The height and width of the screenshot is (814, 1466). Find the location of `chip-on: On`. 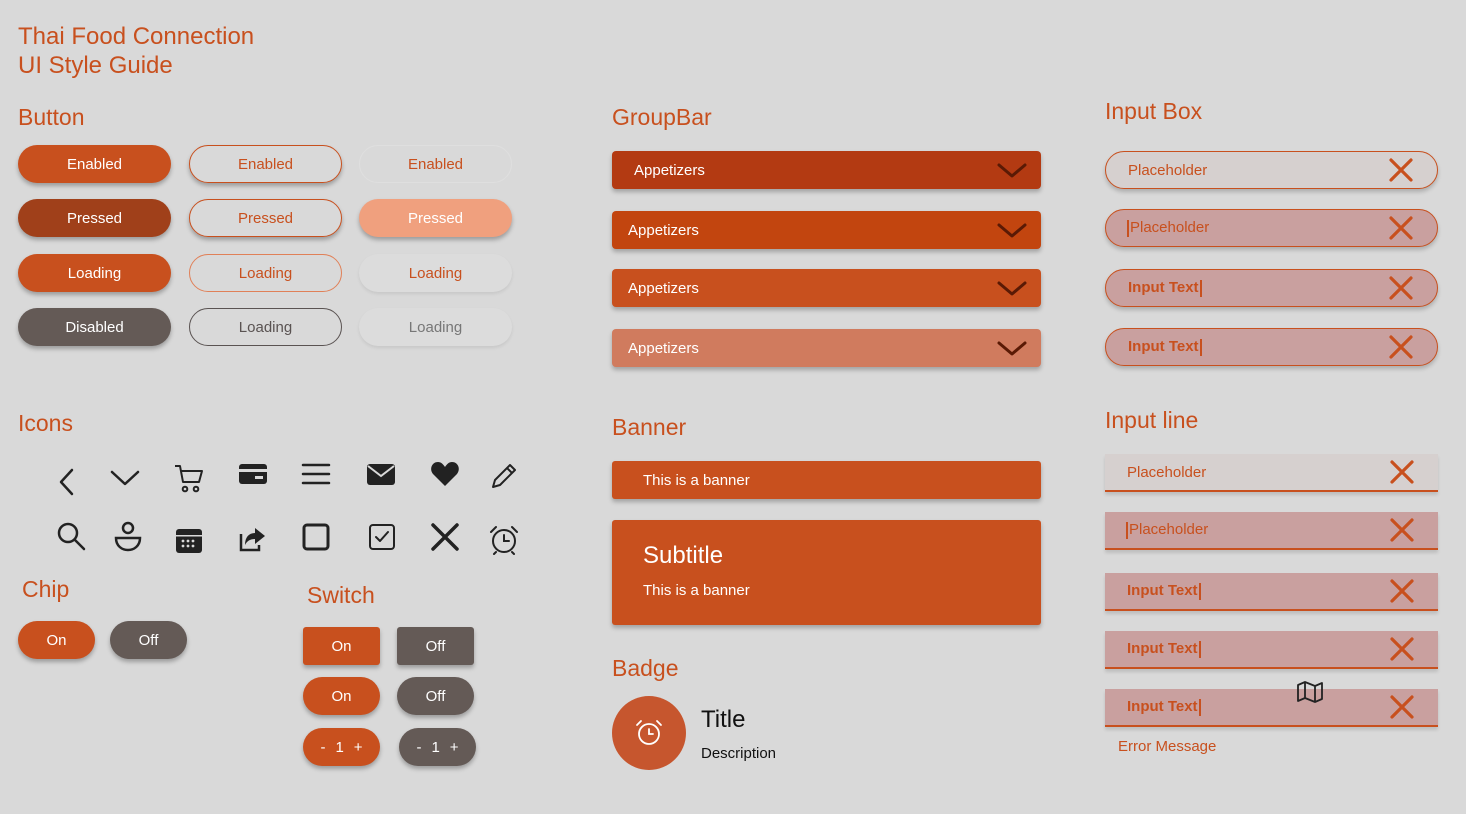

chip-on: On is located at coordinates (56, 640).